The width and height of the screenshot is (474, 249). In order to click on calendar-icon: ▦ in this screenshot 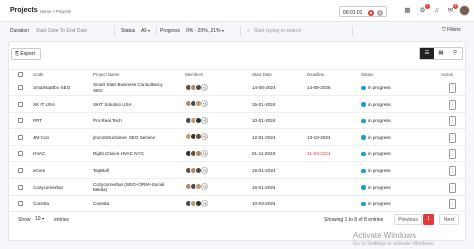, I will do `click(407, 11)`.